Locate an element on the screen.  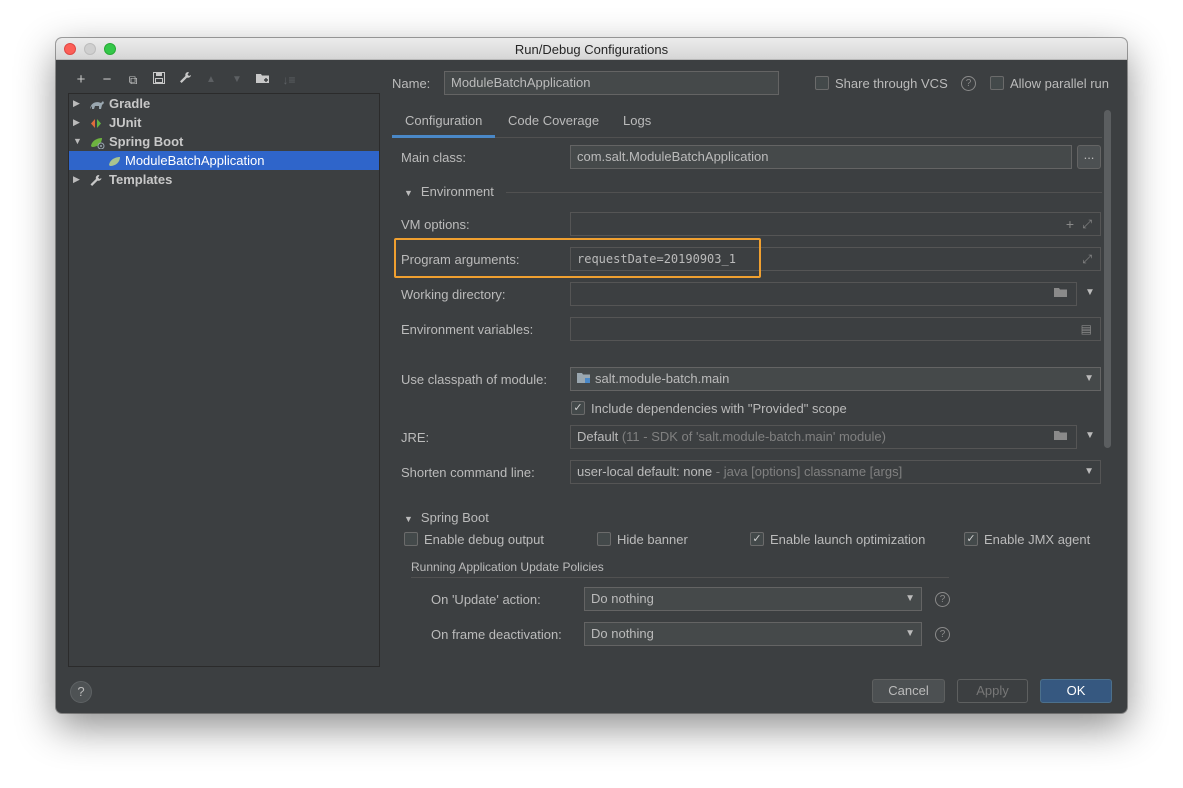
environment-variables-input: ▤ is located at coordinates (835, 329).